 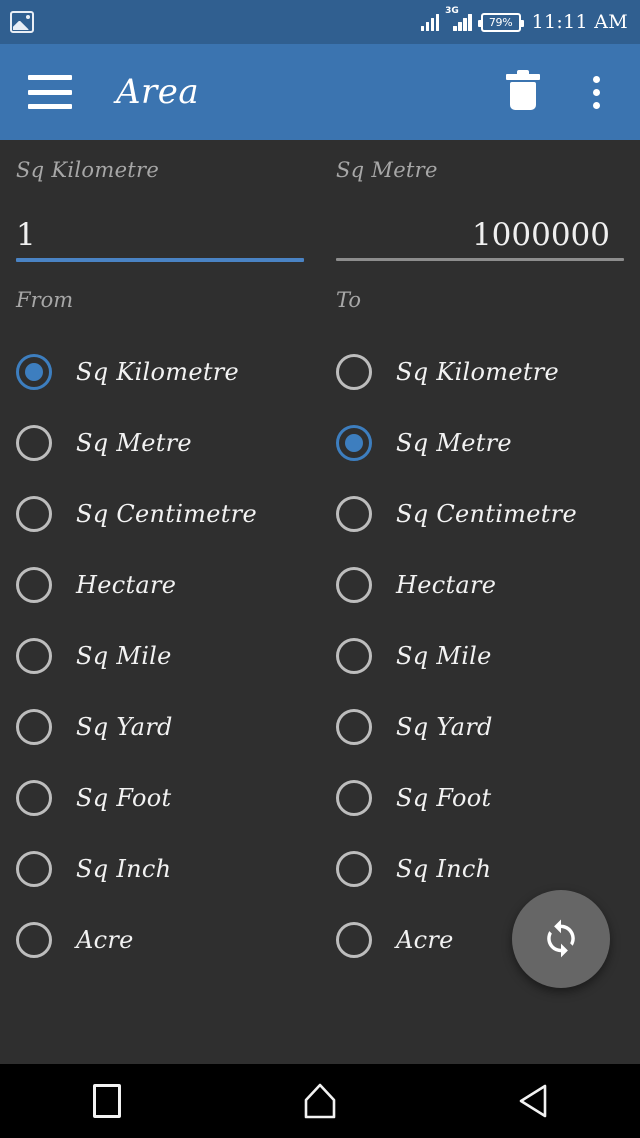 I want to click on home-button, so click(x=319, y=1101).